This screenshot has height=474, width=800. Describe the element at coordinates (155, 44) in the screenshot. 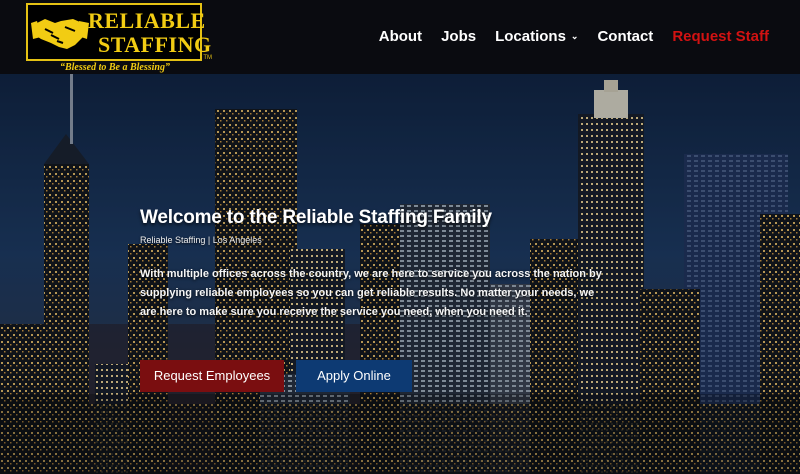

I see `logo-text-staffing: STAFFING` at that location.